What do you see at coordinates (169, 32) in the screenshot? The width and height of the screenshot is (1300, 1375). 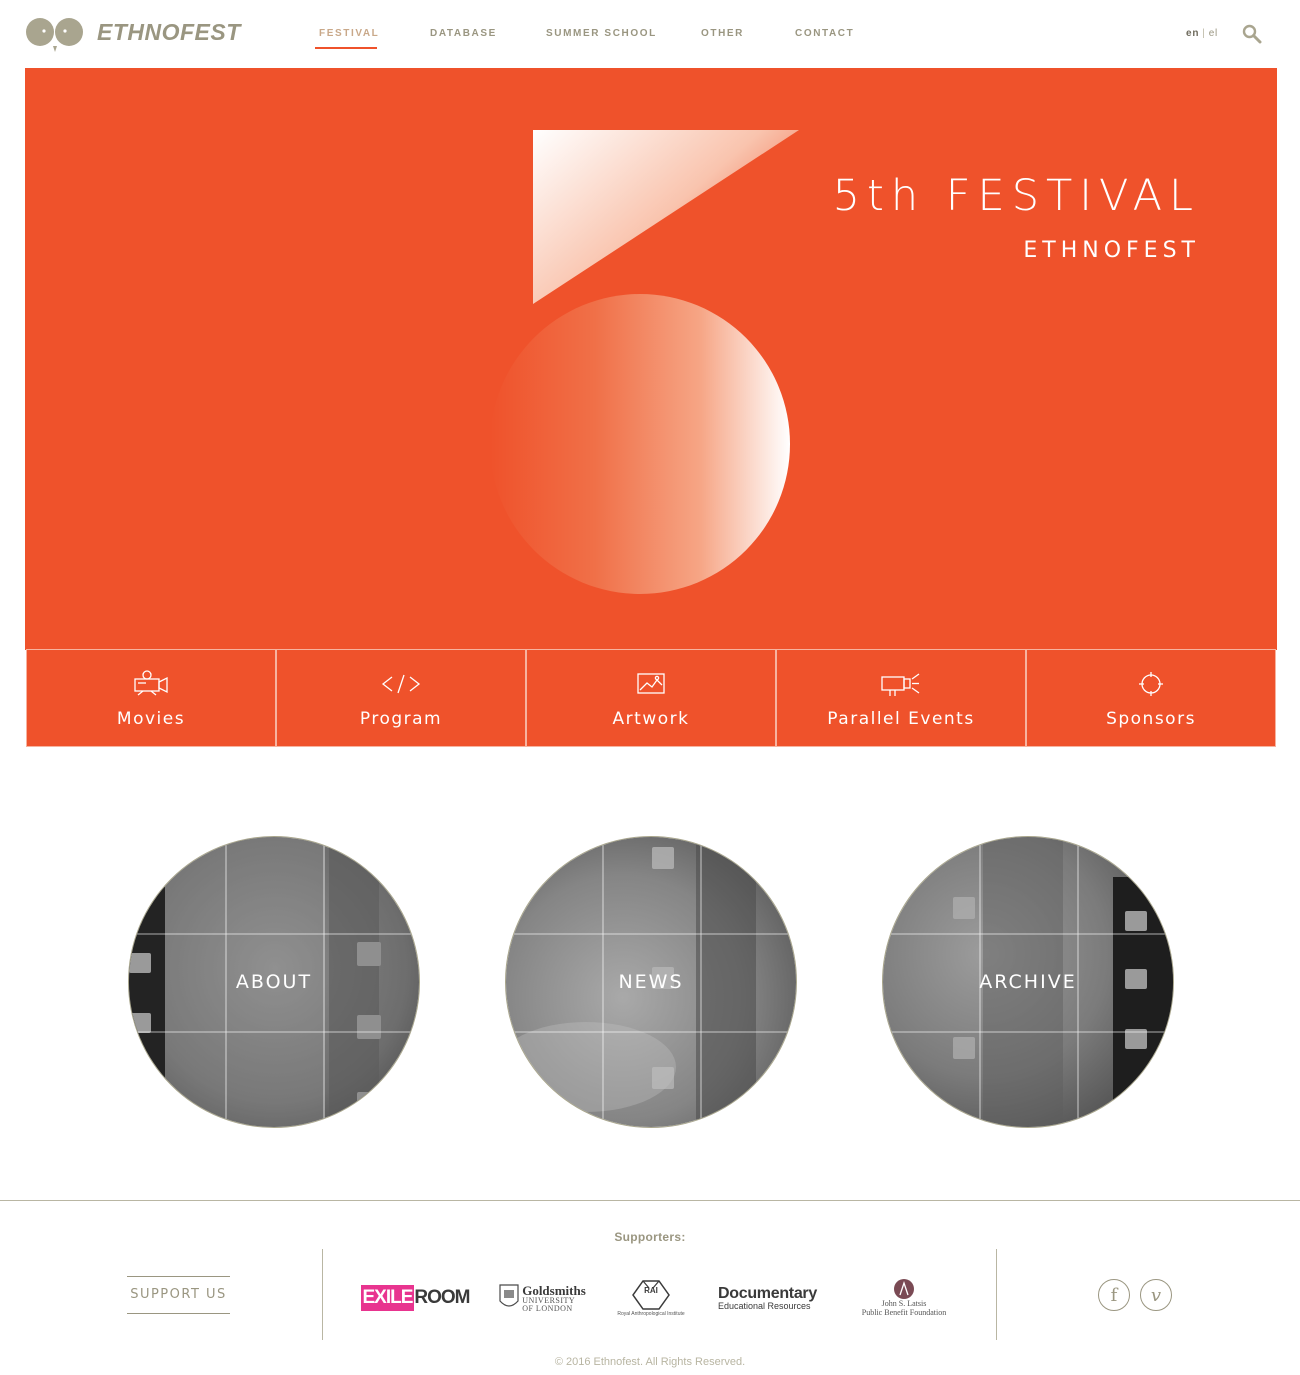 I see `brand-name: ETHNOFEST` at bounding box center [169, 32].